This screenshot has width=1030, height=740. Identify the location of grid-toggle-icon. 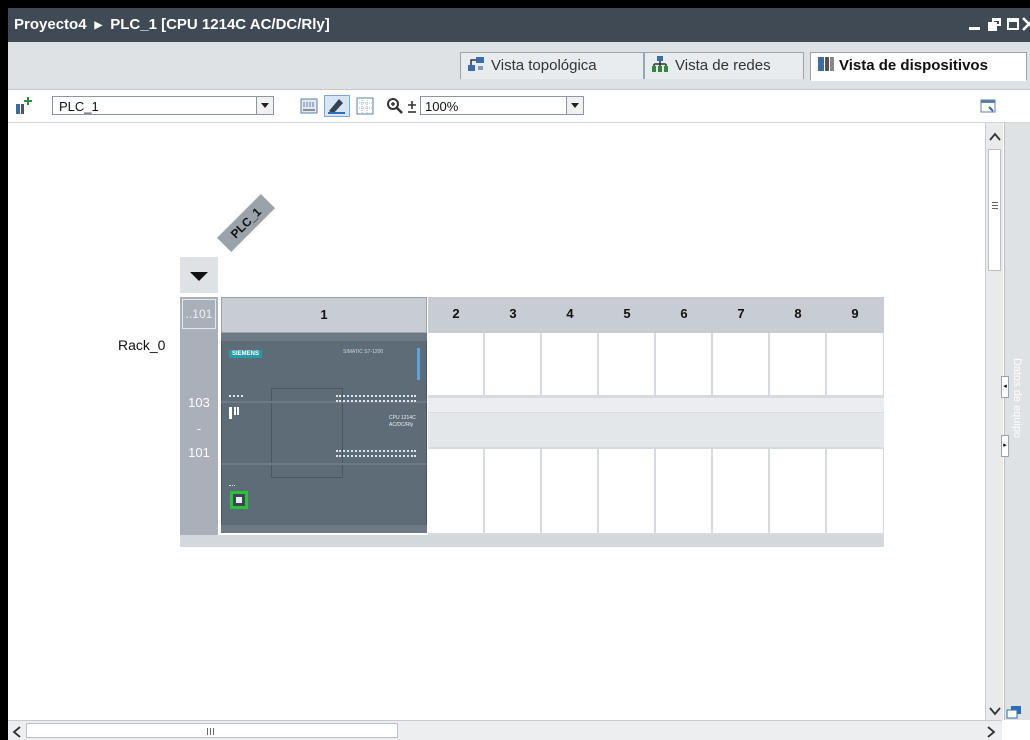
(365, 106).